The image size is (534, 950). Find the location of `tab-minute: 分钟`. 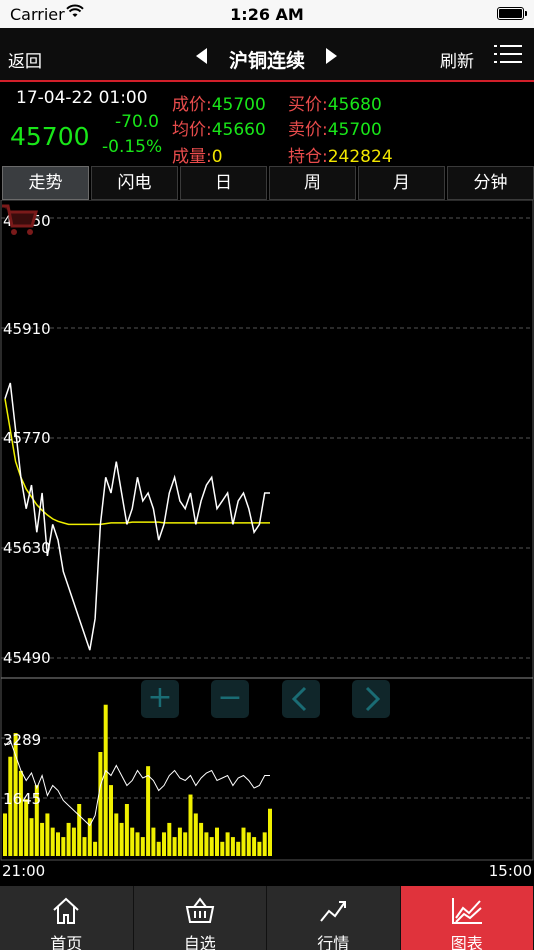

tab-minute: 分钟 is located at coordinates (490, 183).